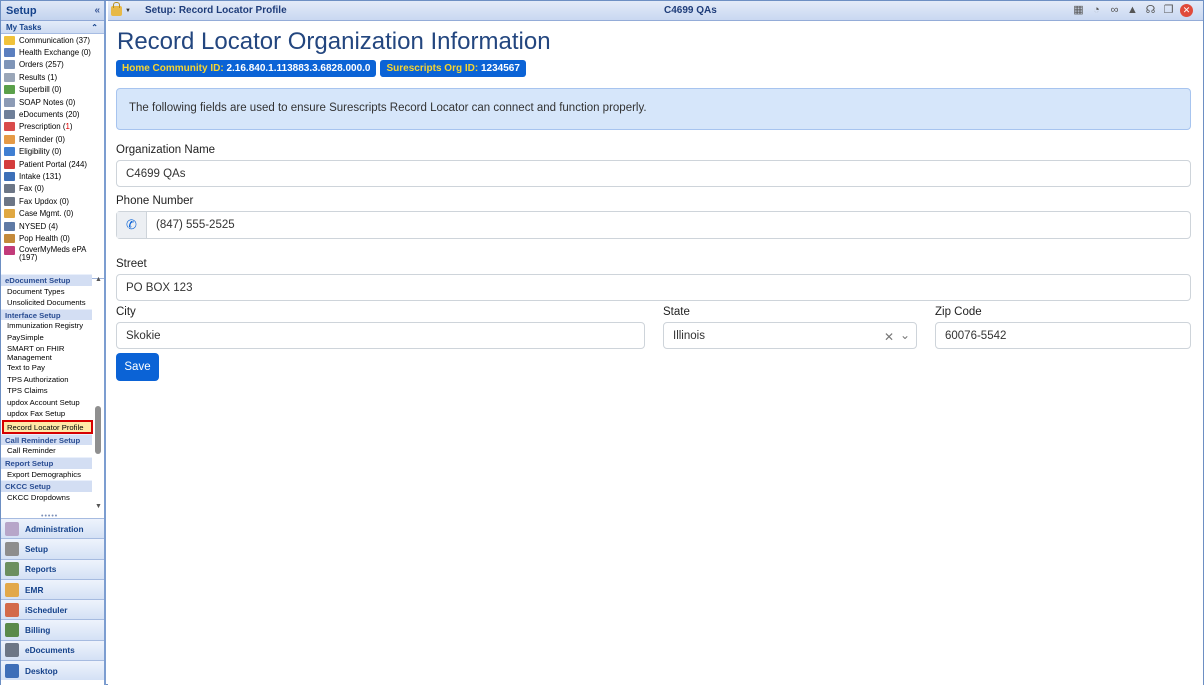 Image resolution: width=1204 pixels, height=685 pixels. I want to click on binoculars-icon: ∞, so click(1114, 10).